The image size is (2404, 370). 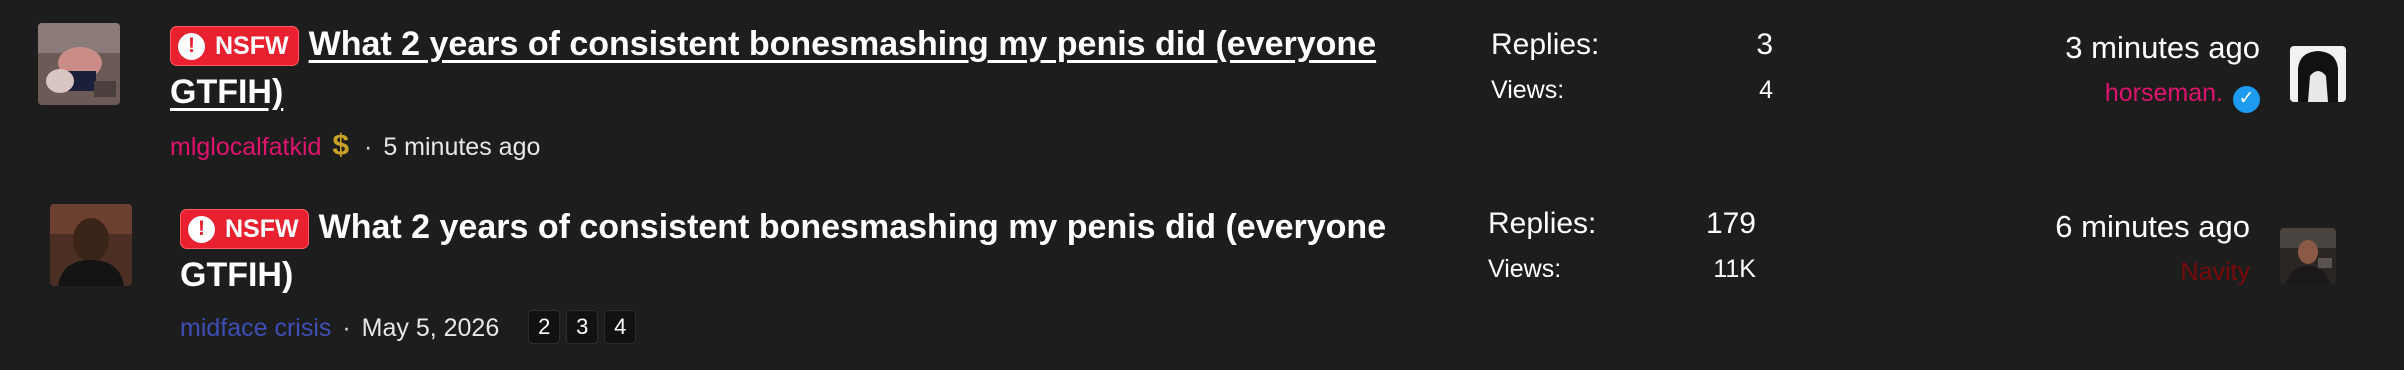 I want to click on thread-stats: Replies: 3 Views: 4, so click(x=1632, y=72).